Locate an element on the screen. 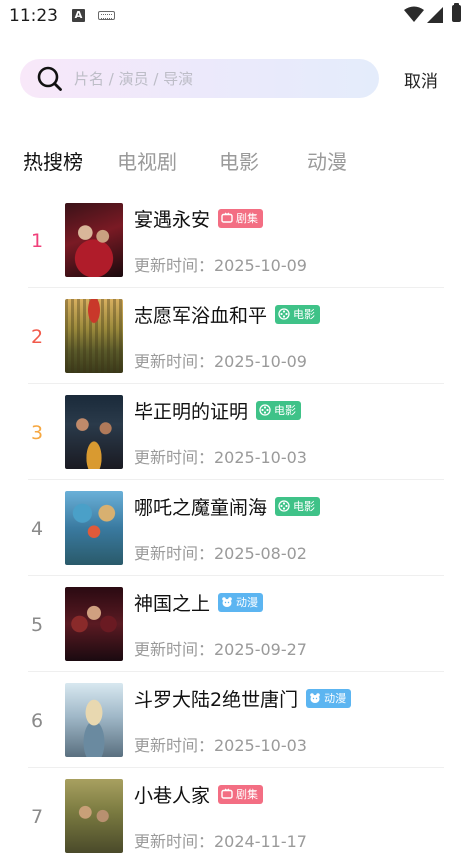 The width and height of the screenshot is (472, 864). rank-number: 2 is located at coordinates (37, 337).